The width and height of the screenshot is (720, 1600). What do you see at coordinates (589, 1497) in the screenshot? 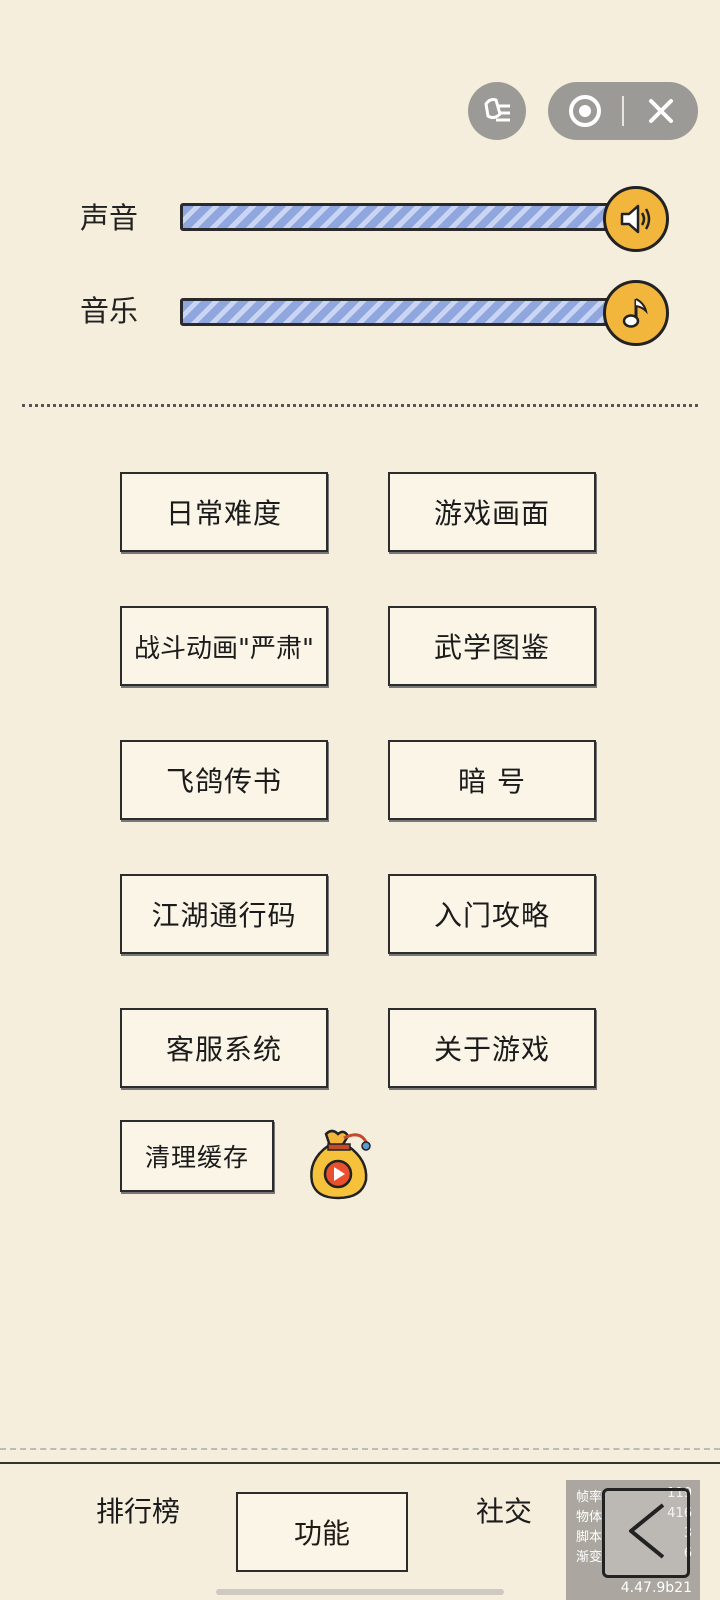
I see `debug-key: 帧率` at bounding box center [589, 1497].